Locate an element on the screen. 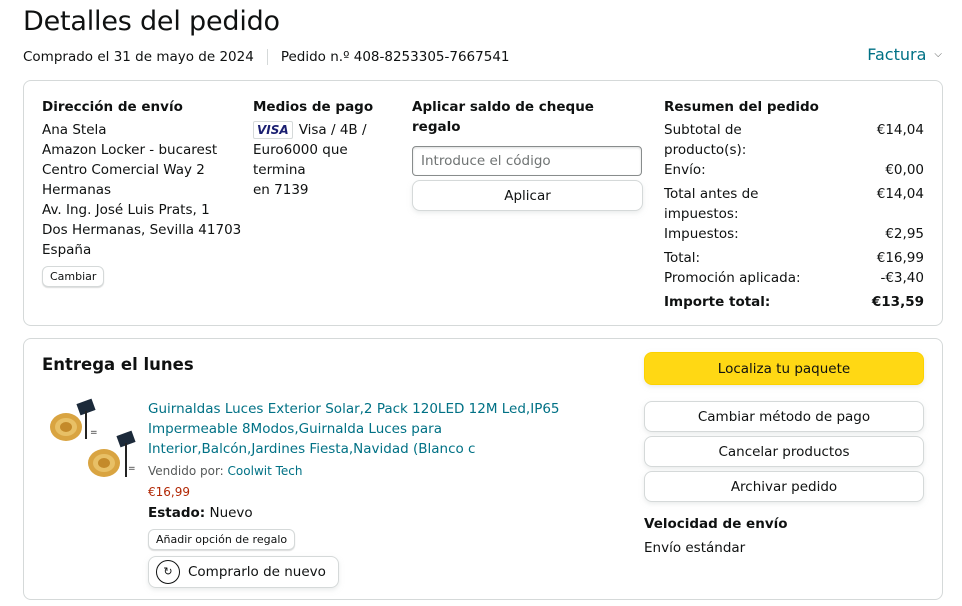 This screenshot has width=962, height=606. address-line: Ana Stela is located at coordinates (74, 130).